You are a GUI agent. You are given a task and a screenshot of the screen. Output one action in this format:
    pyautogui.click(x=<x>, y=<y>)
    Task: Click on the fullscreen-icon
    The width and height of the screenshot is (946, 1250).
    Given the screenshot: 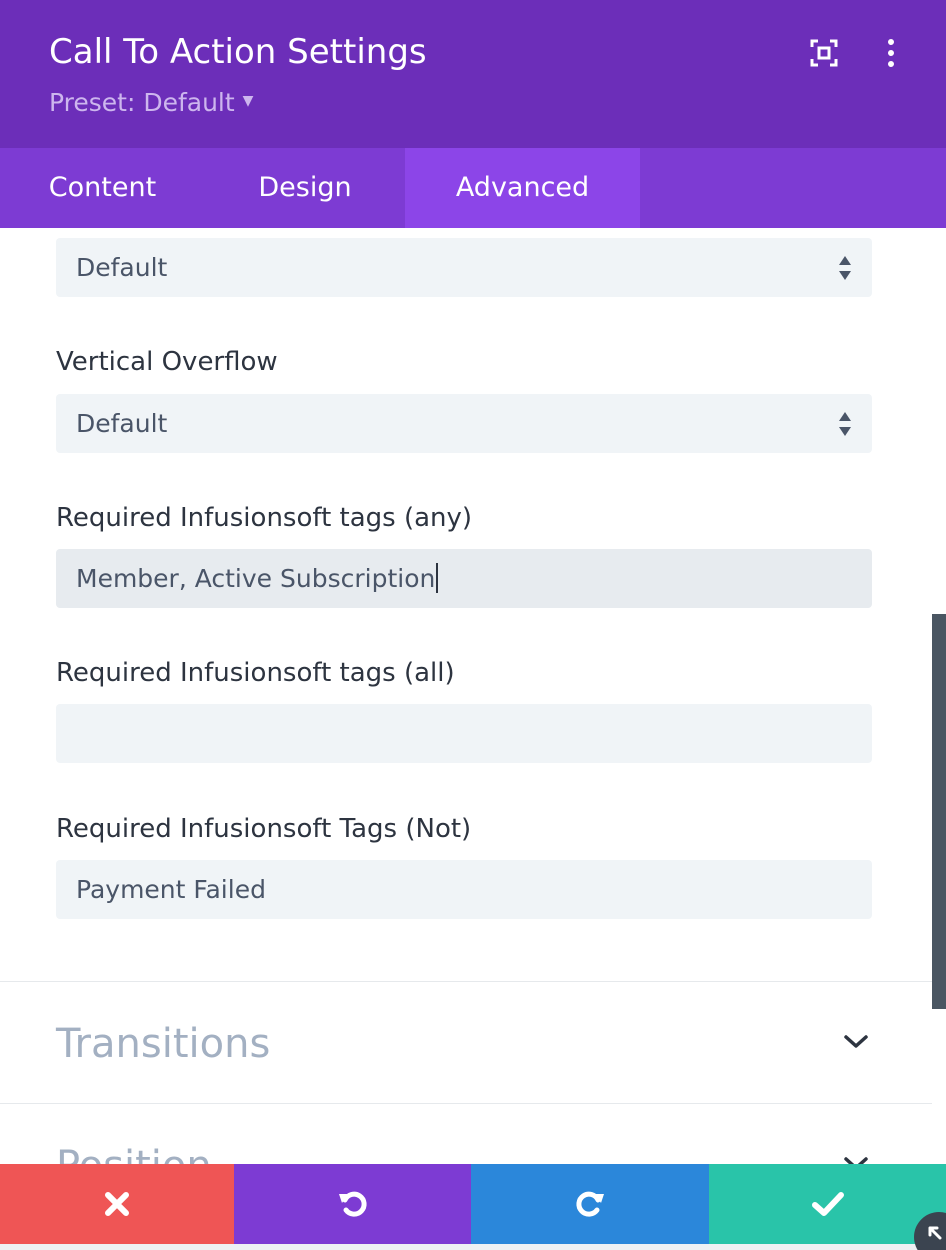 What is the action you would take?
    pyautogui.click(x=824, y=53)
    